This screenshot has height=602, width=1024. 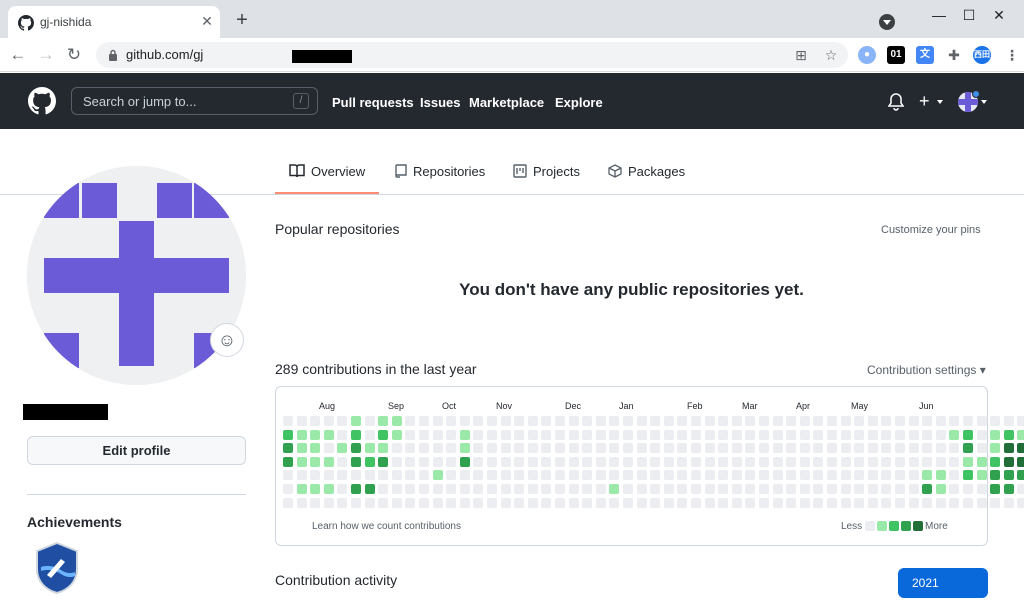 I want to click on bookmark-star-icon: ☆, so click(x=831, y=55).